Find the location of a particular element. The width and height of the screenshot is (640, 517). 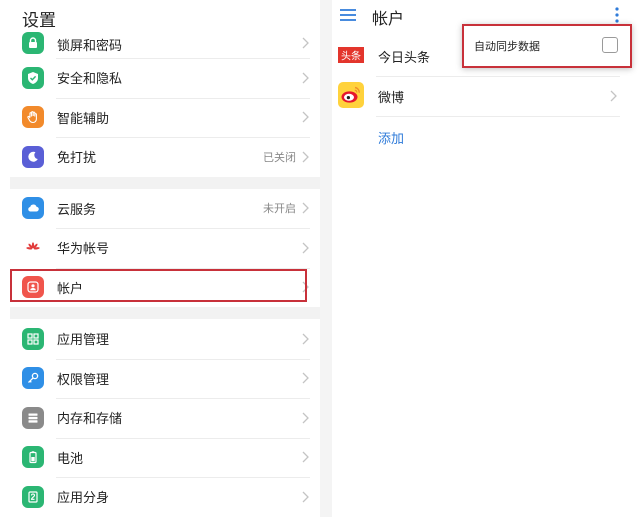

settings-item-smart-assist: 智能辅助 is located at coordinates (165, 117).